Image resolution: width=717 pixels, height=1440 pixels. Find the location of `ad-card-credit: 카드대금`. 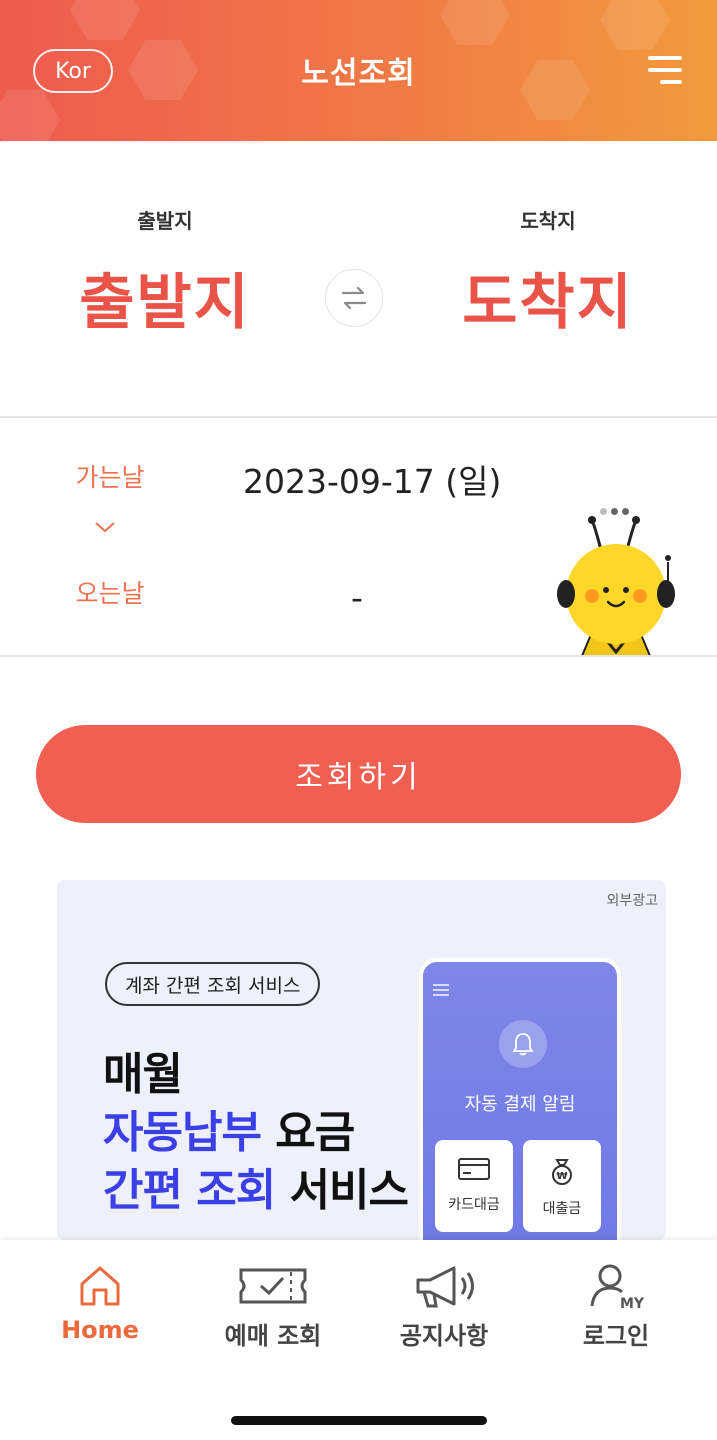

ad-card-credit: 카드대금 is located at coordinates (474, 1186).